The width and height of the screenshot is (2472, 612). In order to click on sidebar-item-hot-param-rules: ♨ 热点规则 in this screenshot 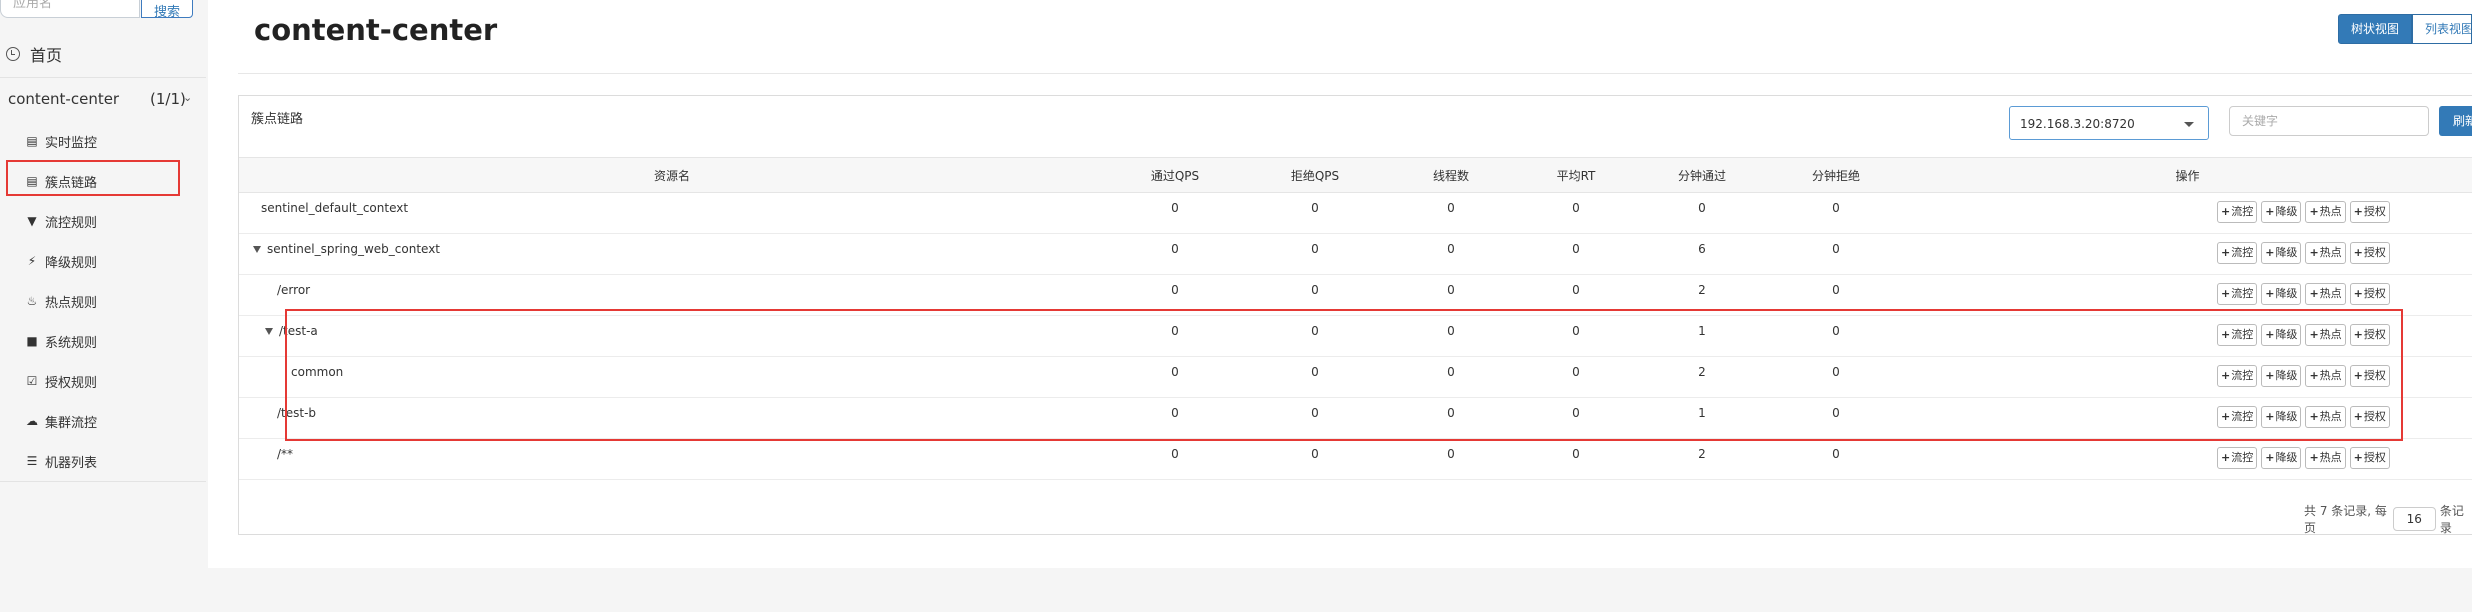, I will do `click(103, 301)`.